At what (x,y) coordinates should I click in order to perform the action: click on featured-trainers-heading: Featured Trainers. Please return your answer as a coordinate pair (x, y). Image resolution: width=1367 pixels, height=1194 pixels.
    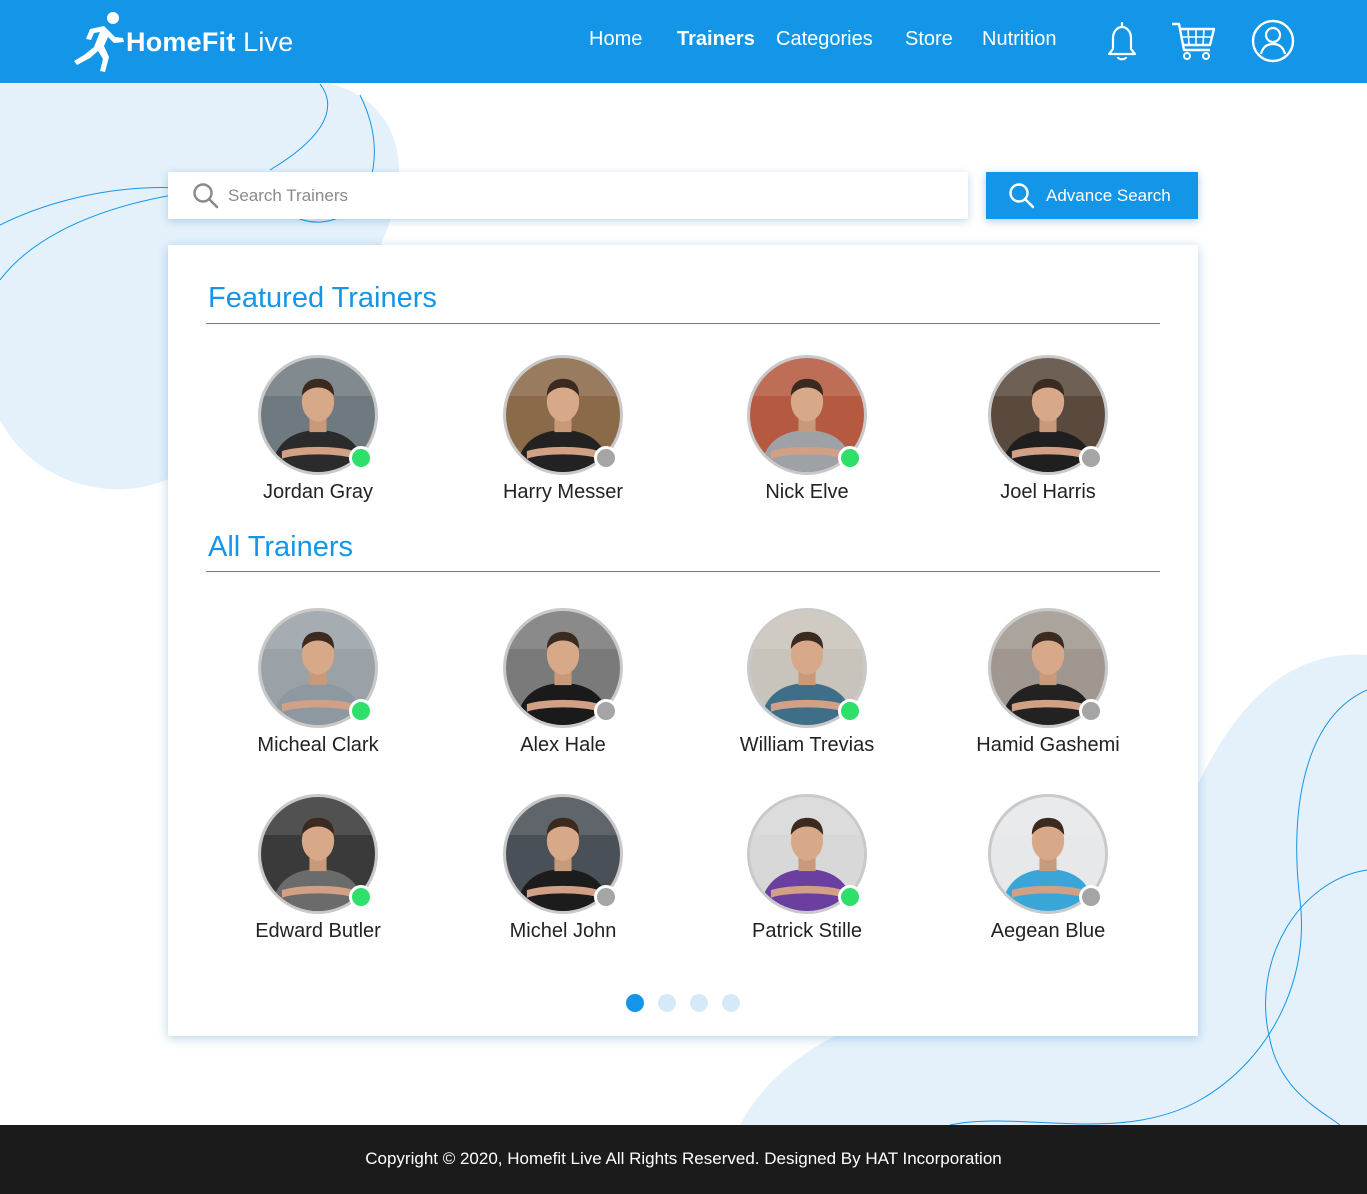
    Looking at the image, I should click on (322, 298).